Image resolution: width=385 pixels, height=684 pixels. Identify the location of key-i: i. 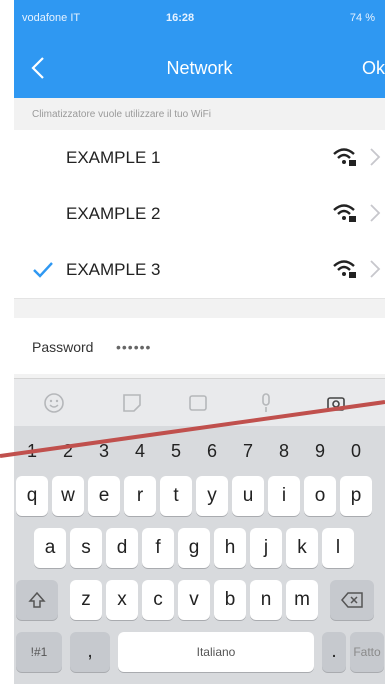
(284, 496).